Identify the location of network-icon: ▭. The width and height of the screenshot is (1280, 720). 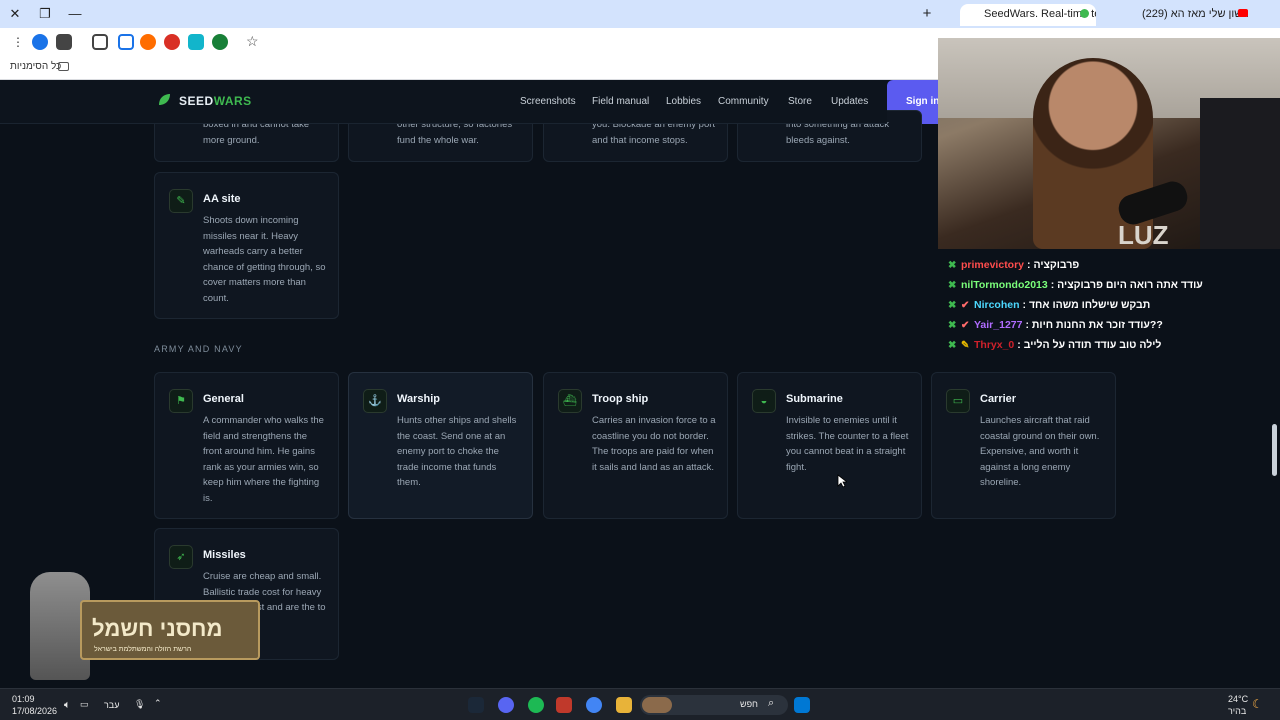
(84, 704).